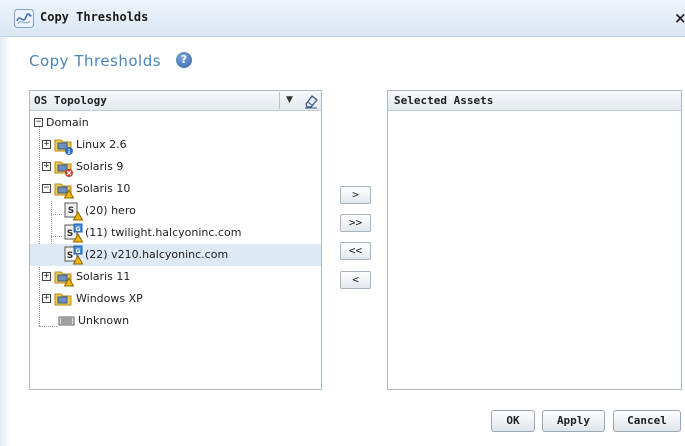 The height and width of the screenshot is (446, 685). Describe the element at coordinates (63, 147) in the screenshot. I see `folder-info-icon: i` at that location.